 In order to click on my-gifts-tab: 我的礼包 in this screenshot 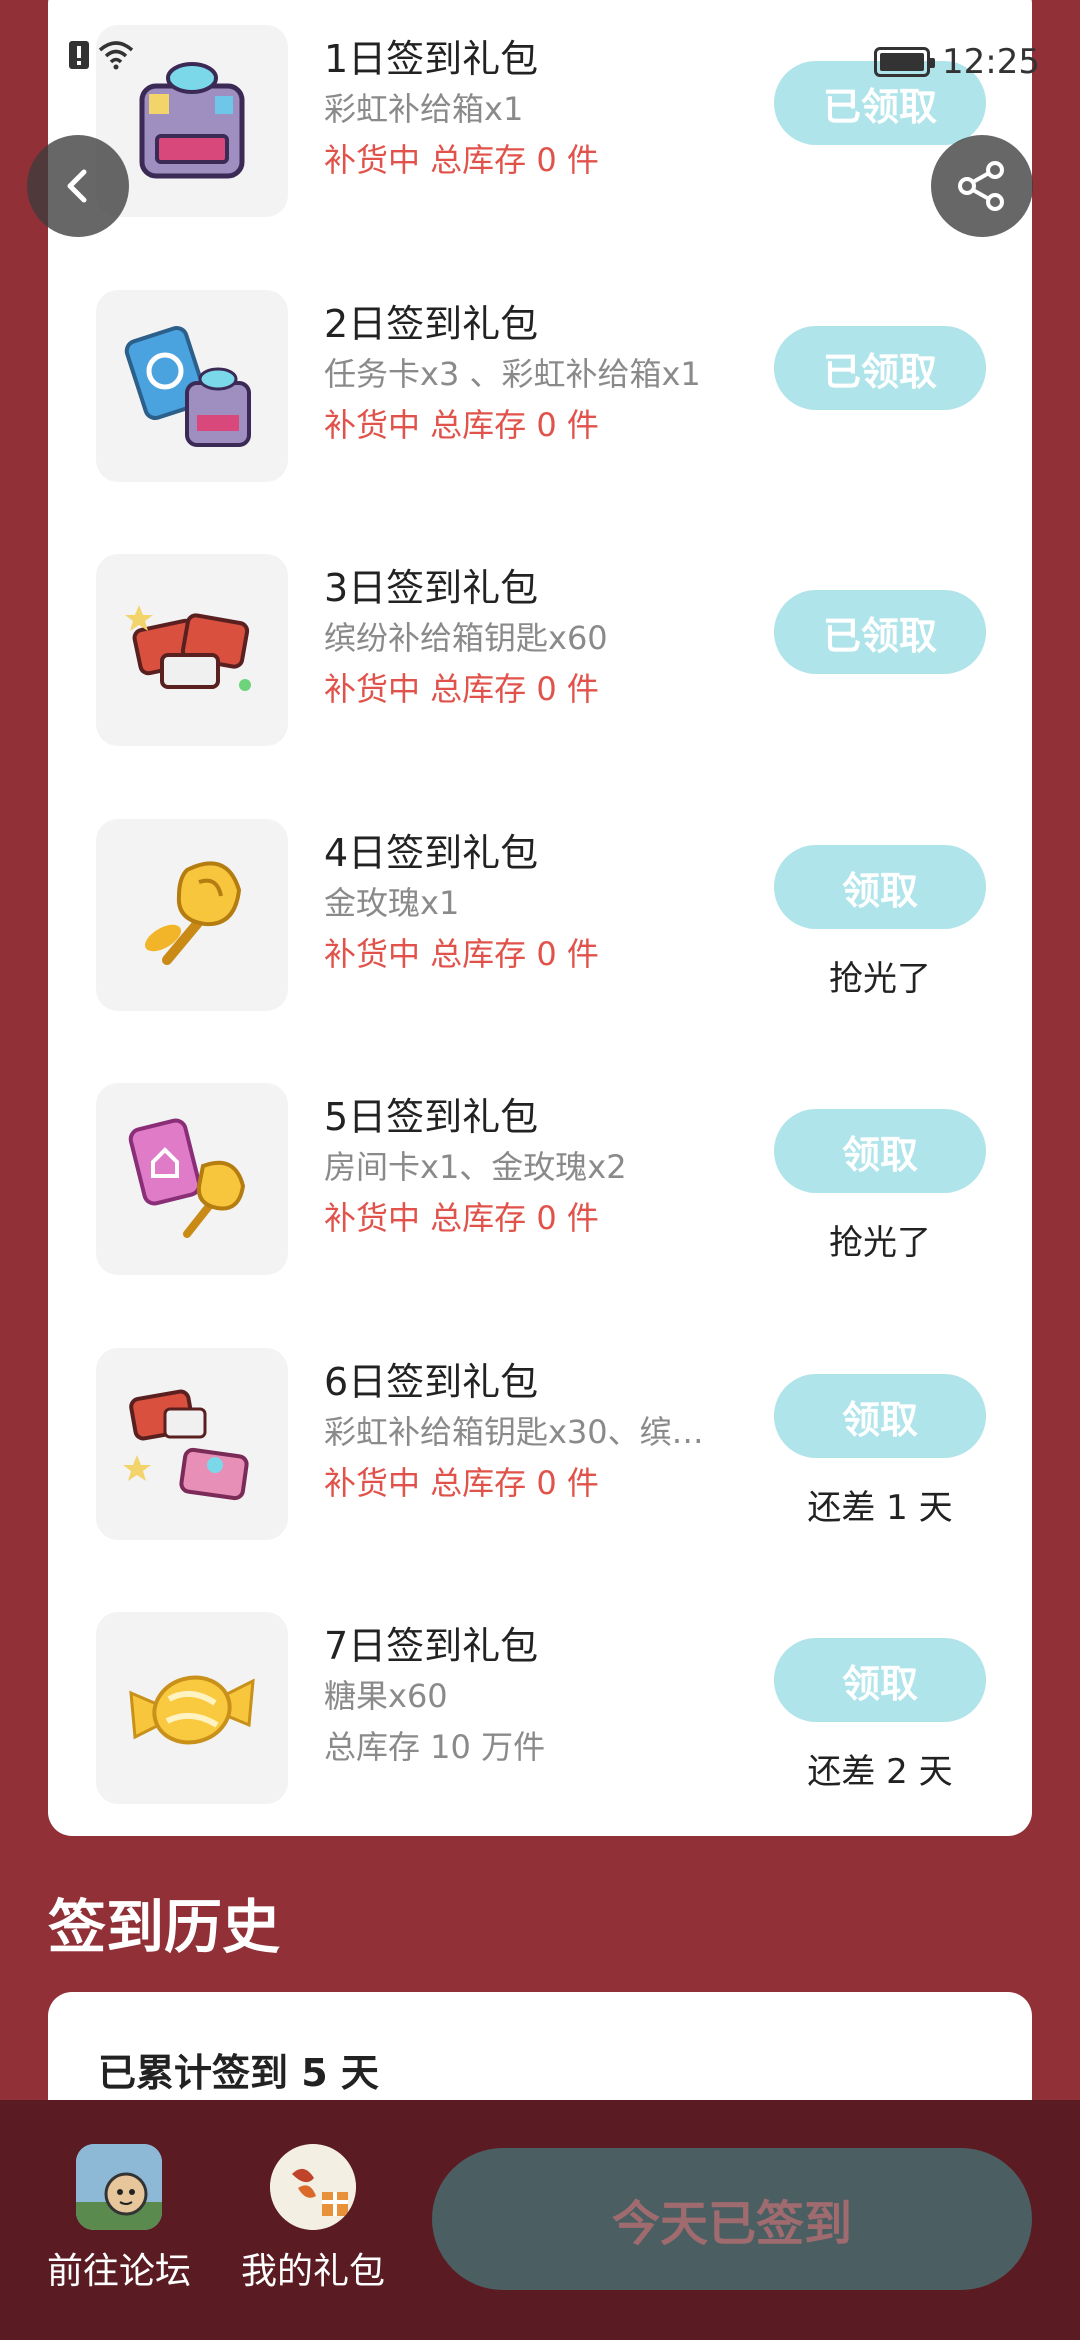, I will do `click(313, 2219)`.